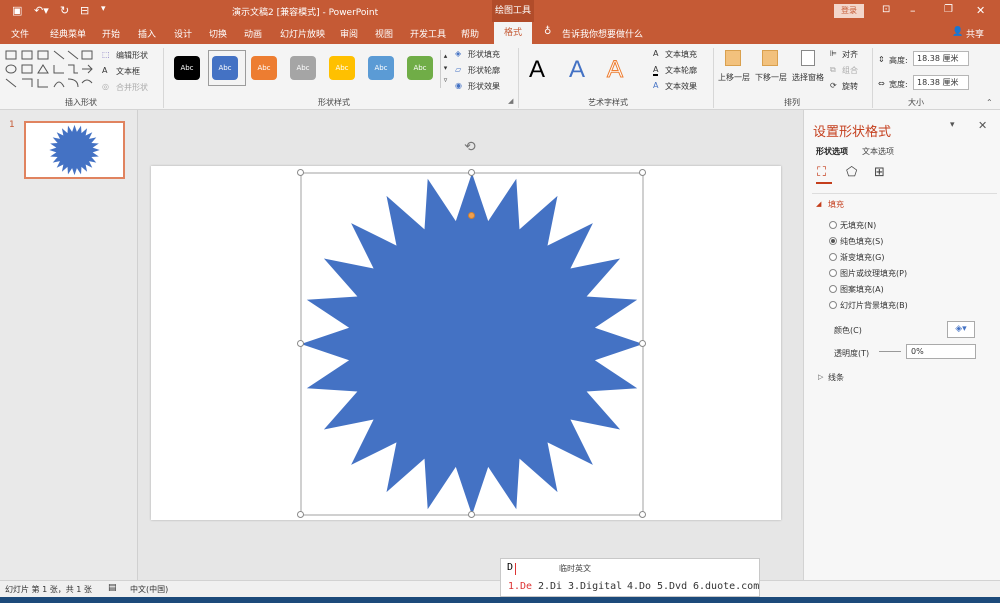 This screenshot has height=603, width=1000. Describe the element at coordinates (941, 82) in the screenshot. I see `width-input: 18.38 厘米` at that location.